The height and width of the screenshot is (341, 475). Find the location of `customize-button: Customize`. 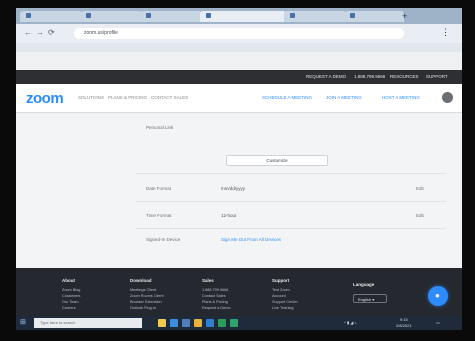

customize-button: Customize is located at coordinates (277, 160).